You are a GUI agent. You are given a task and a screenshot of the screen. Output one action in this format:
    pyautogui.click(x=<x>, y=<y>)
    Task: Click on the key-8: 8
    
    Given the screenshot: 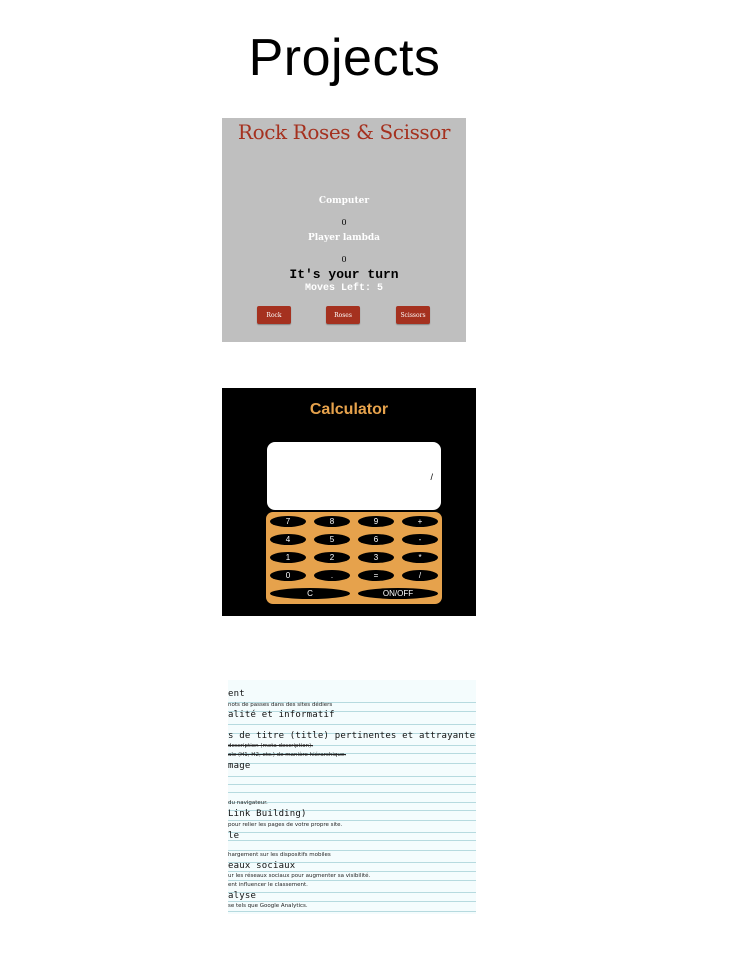 What is the action you would take?
    pyautogui.click(x=332, y=521)
    